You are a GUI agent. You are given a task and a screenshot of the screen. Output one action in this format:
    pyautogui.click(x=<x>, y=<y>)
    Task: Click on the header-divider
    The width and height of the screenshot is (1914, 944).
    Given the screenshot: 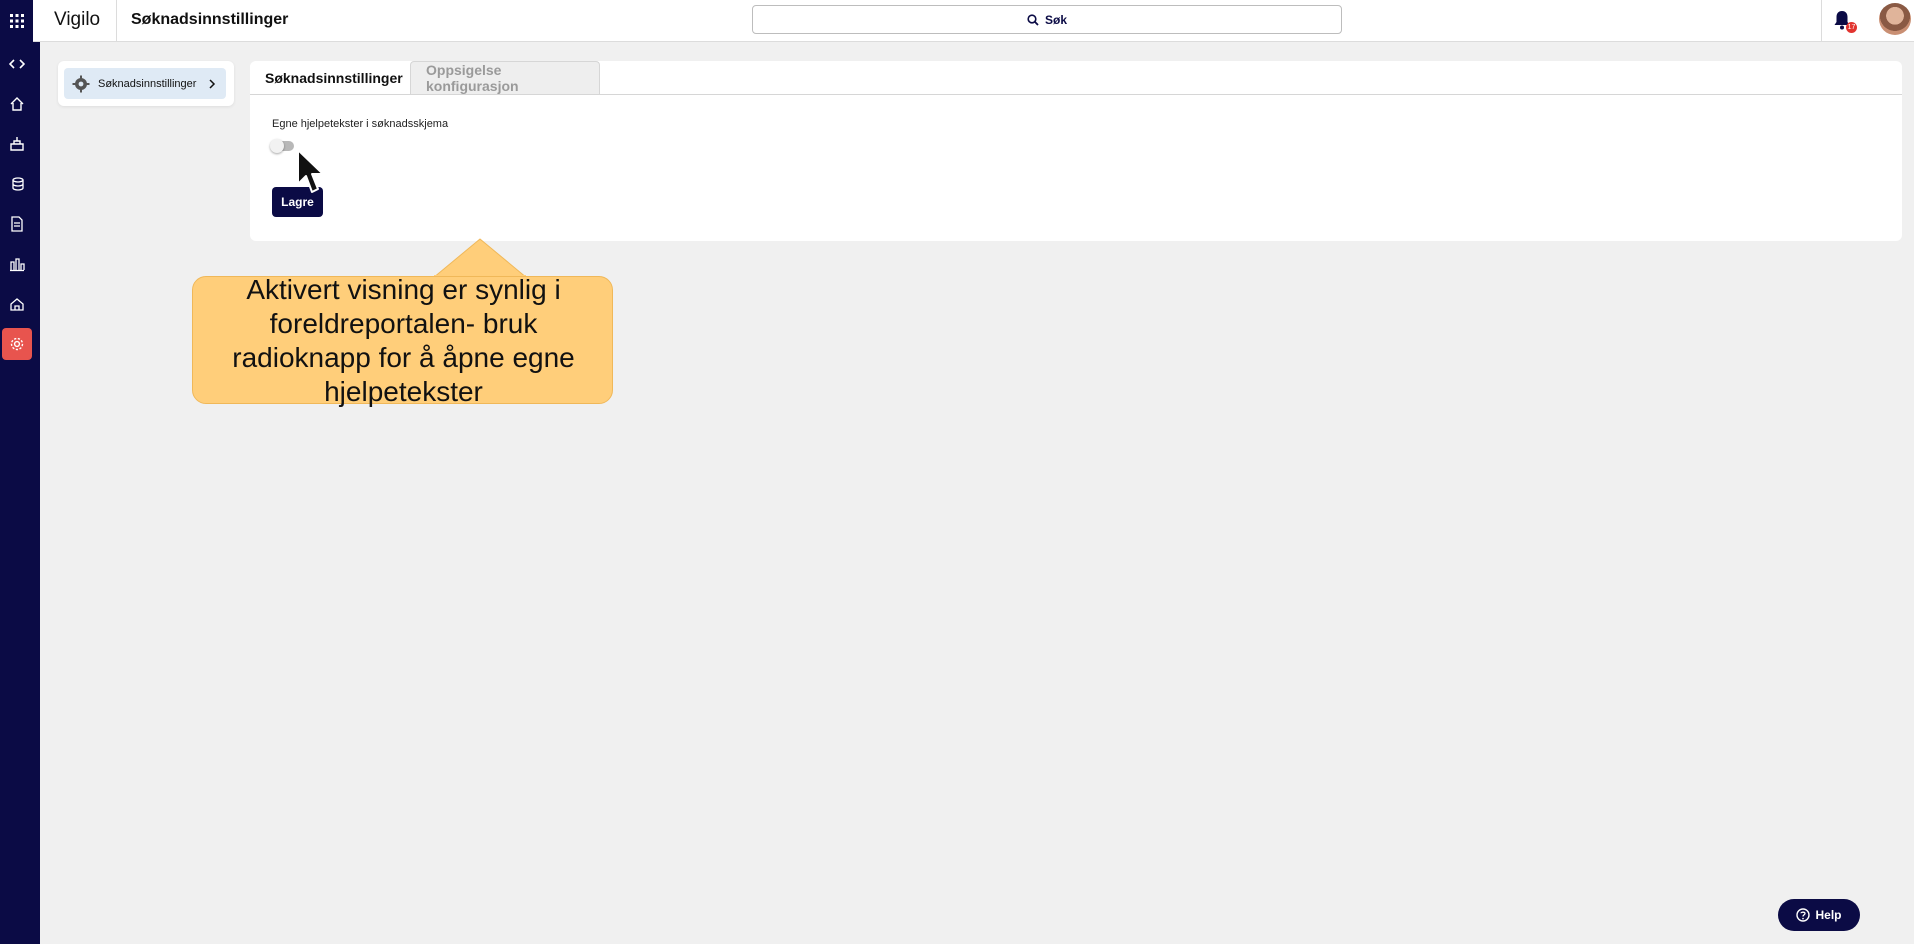 What is the action you would take?
    pyautogui.click(x=116, y=21)
    